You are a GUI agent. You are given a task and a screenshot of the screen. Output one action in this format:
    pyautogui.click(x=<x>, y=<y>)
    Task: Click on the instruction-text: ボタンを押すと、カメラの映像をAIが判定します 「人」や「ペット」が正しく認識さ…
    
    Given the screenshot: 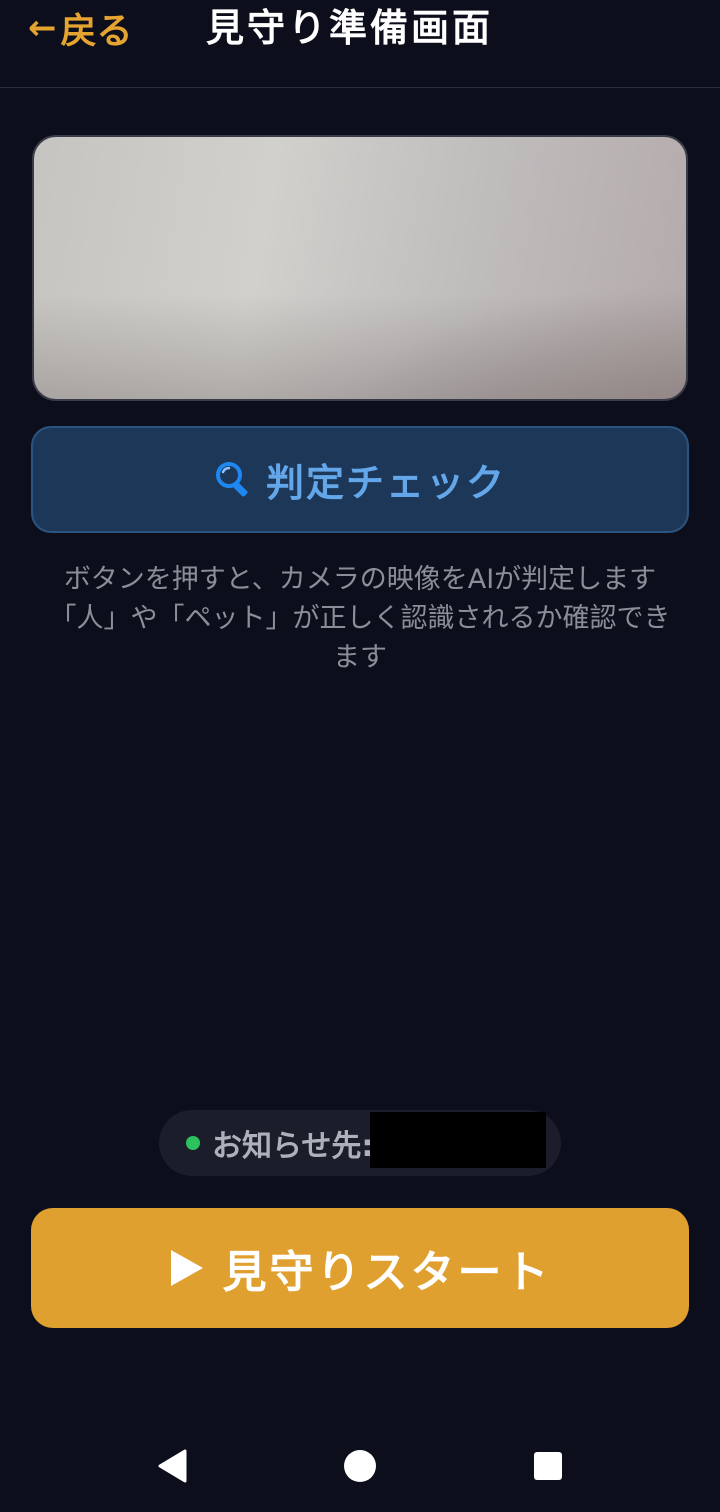 What is the action you would take?
    pyautogui.click(x=360, y=618)
    